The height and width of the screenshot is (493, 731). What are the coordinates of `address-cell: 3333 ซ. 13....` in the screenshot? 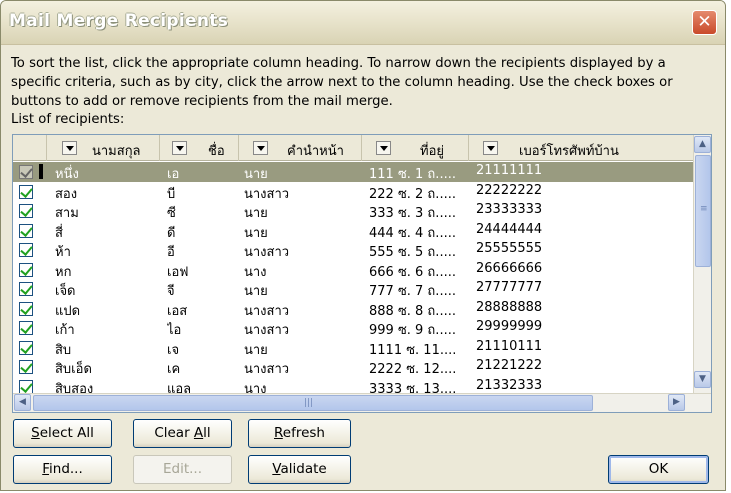 It's located at (413, 387).